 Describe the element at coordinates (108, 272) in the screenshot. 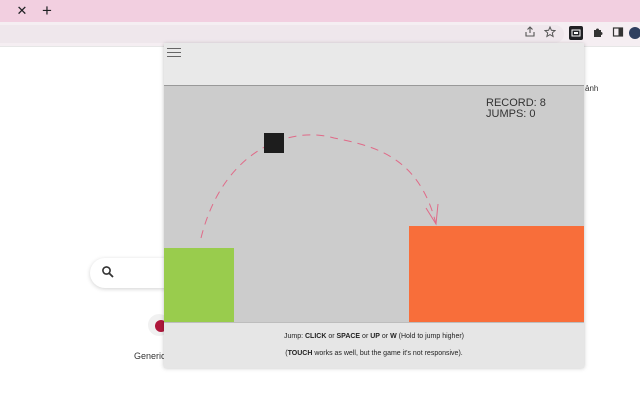

I see `search-icon` at that location.